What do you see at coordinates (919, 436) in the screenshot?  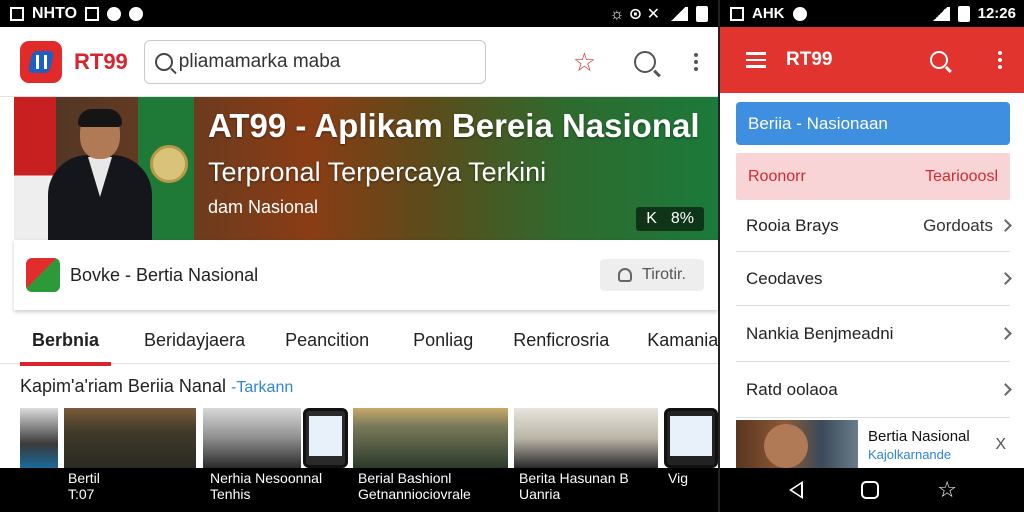 I see `news-card-title: Bertia Nasional` at bounding box center [919, 436].